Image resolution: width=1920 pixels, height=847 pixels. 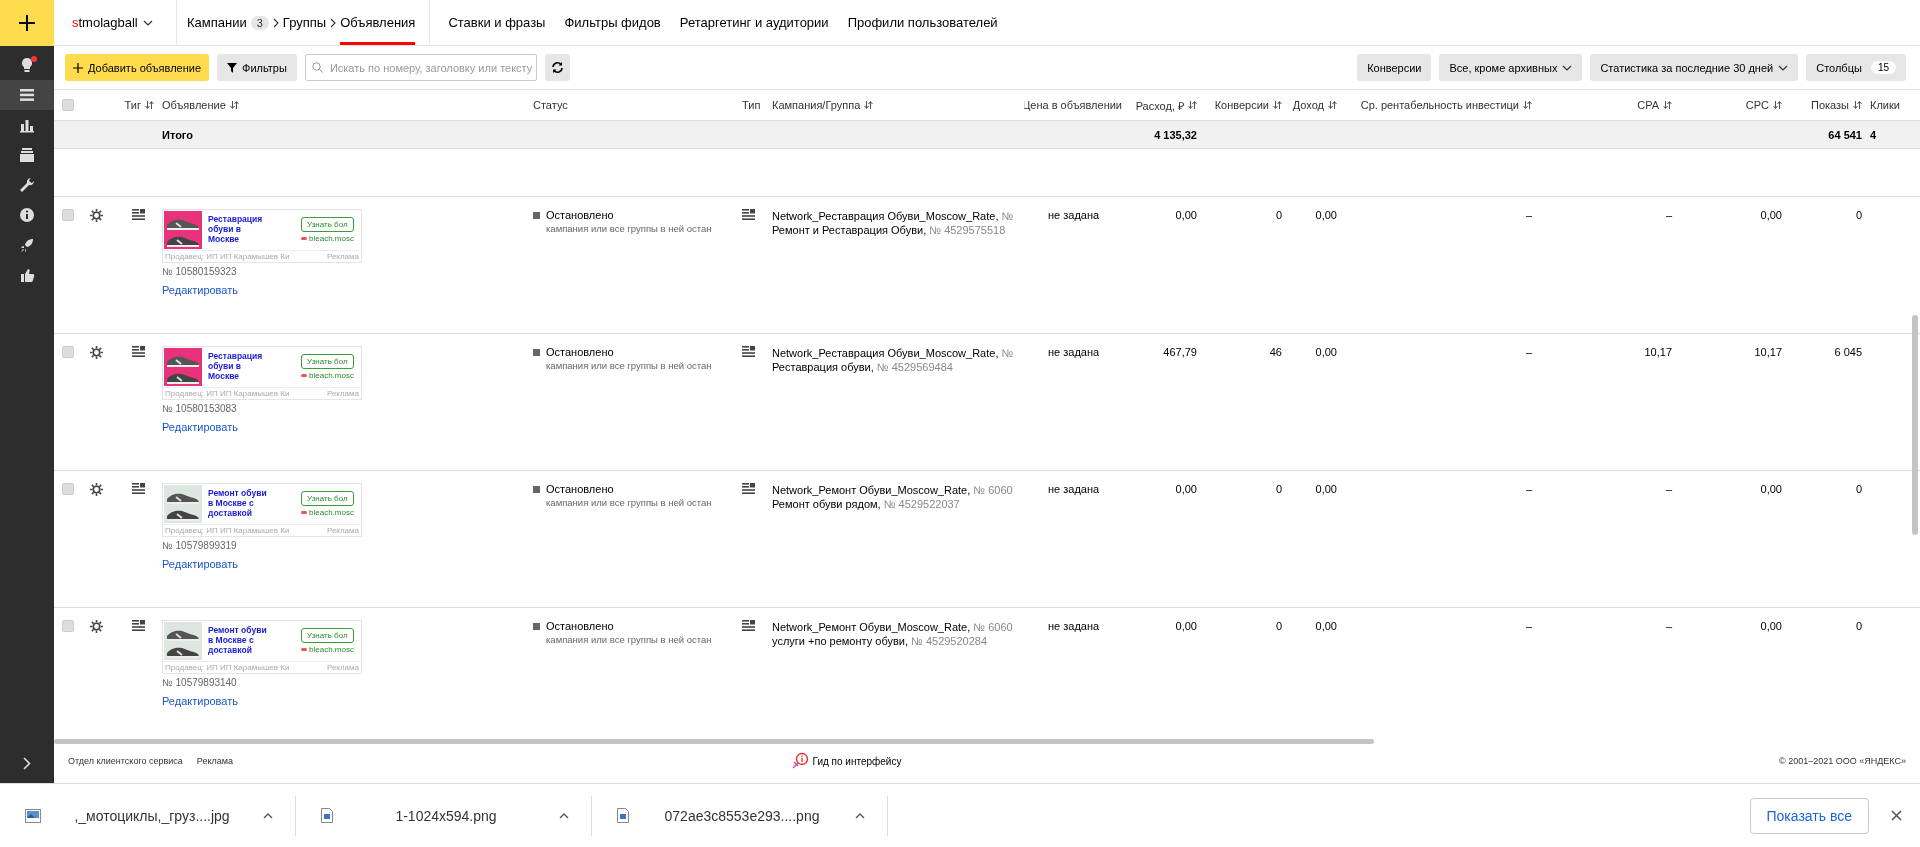 I want to click on column-header: Тиг, so click(x=141, y=105).